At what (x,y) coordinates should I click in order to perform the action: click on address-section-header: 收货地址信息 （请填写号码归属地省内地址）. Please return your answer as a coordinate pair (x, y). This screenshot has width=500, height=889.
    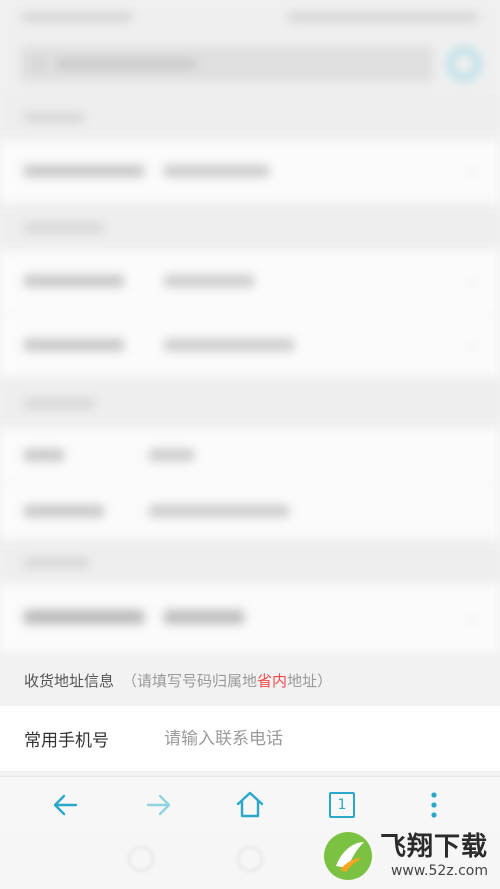
    Looking at the image, I should click on (250, 680).